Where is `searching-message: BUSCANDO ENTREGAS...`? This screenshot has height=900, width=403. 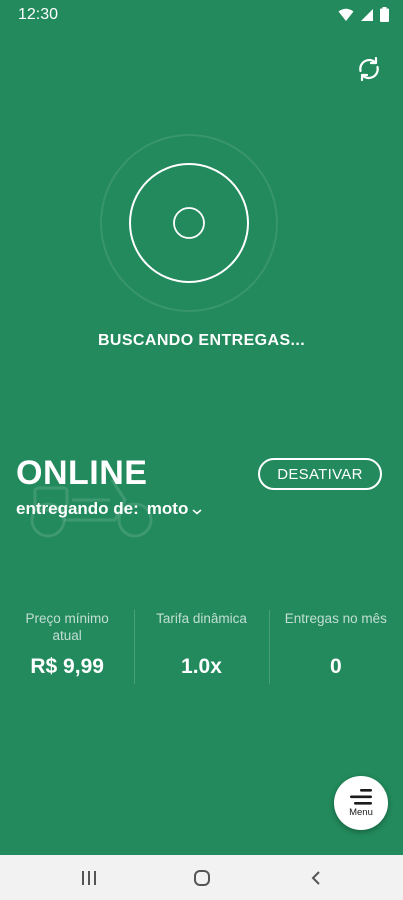
searching-message: BUSCANDO ENTREGAS... is located at coordinates (201, 340).